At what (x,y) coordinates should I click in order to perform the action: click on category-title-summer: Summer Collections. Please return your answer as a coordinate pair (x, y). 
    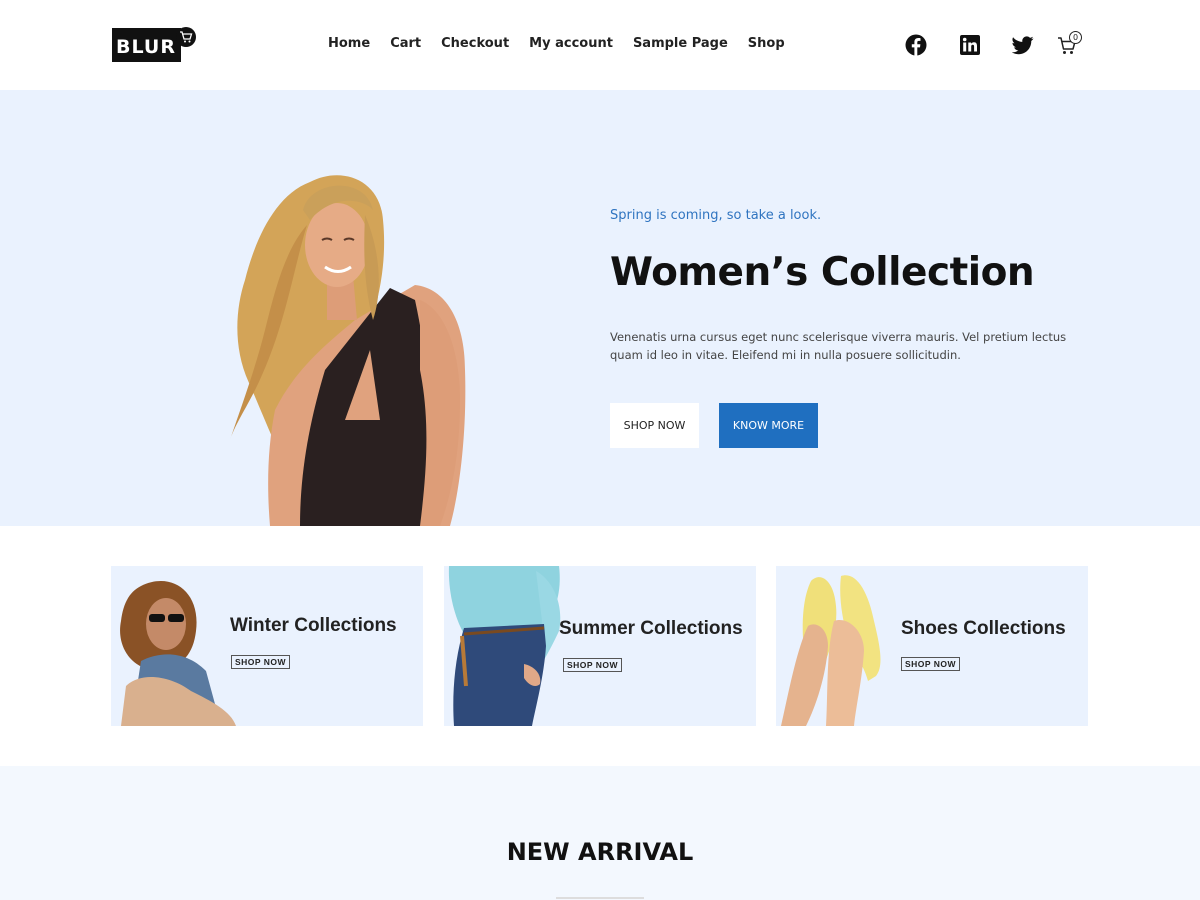
    Looking at the image, I should click on (651, 628).